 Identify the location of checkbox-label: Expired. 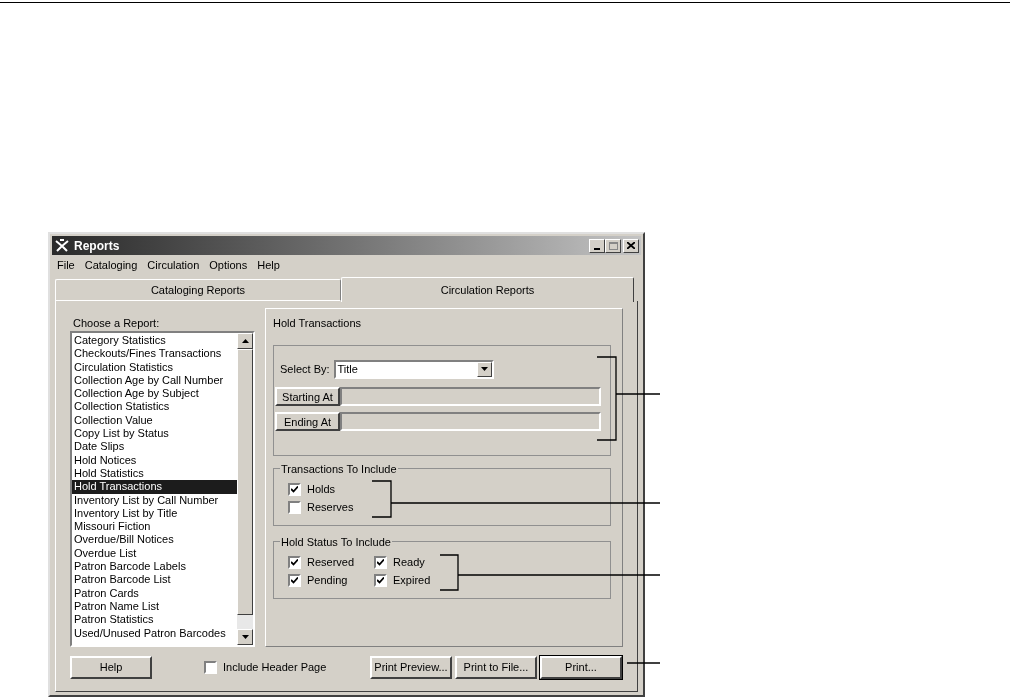
(412, 581).